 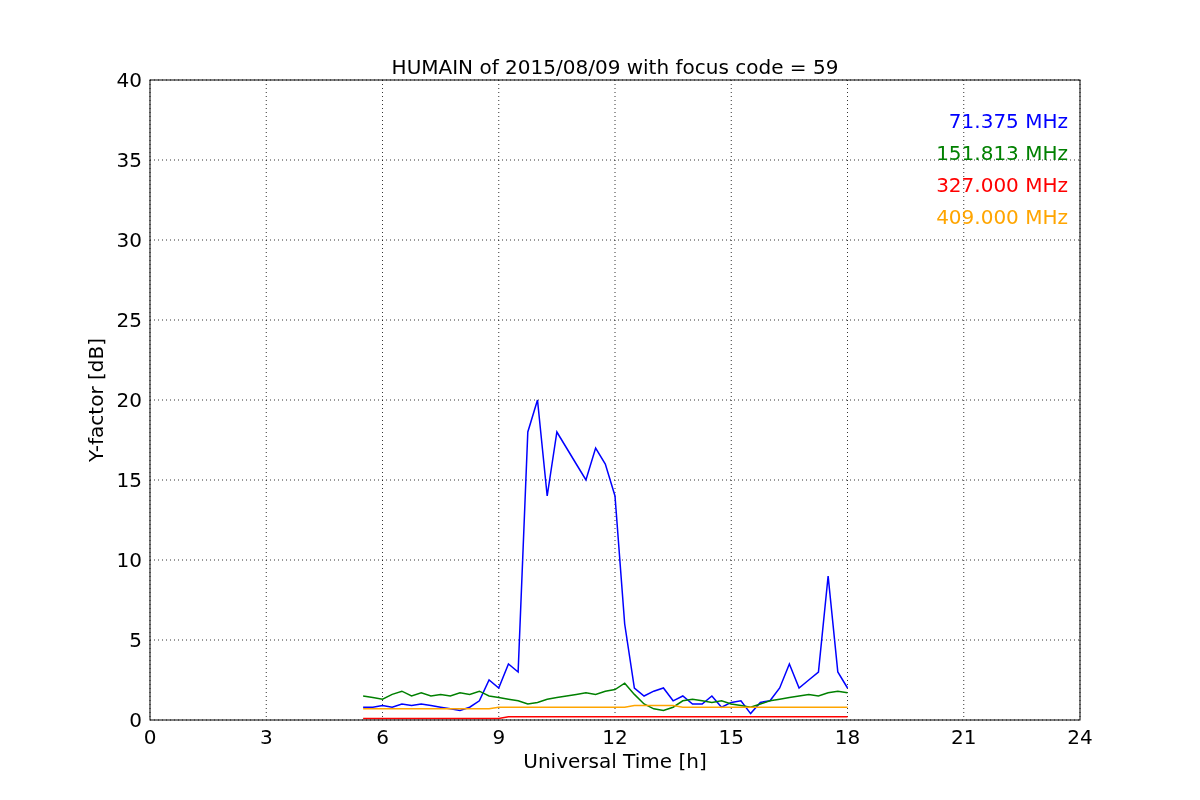 What do you see at coordinates (615, 761) in the screenshot?
I see `x-axis-label: Universal Time [h]` at bounding box center [615, 761].